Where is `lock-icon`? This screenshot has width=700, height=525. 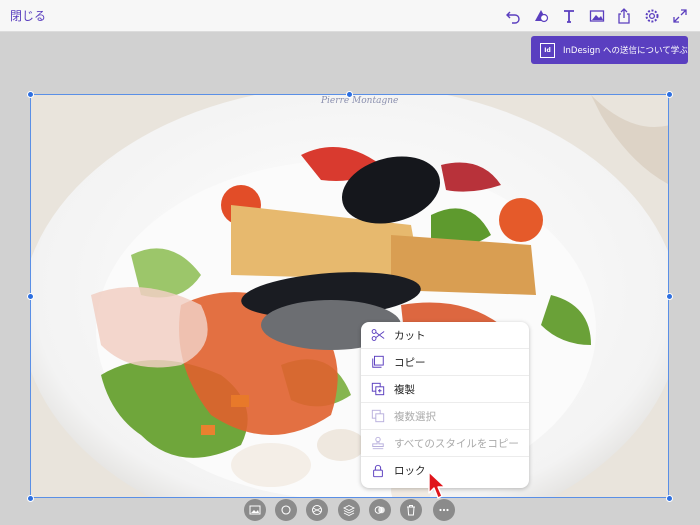 lock-icon is located at coordinates (378, 471).